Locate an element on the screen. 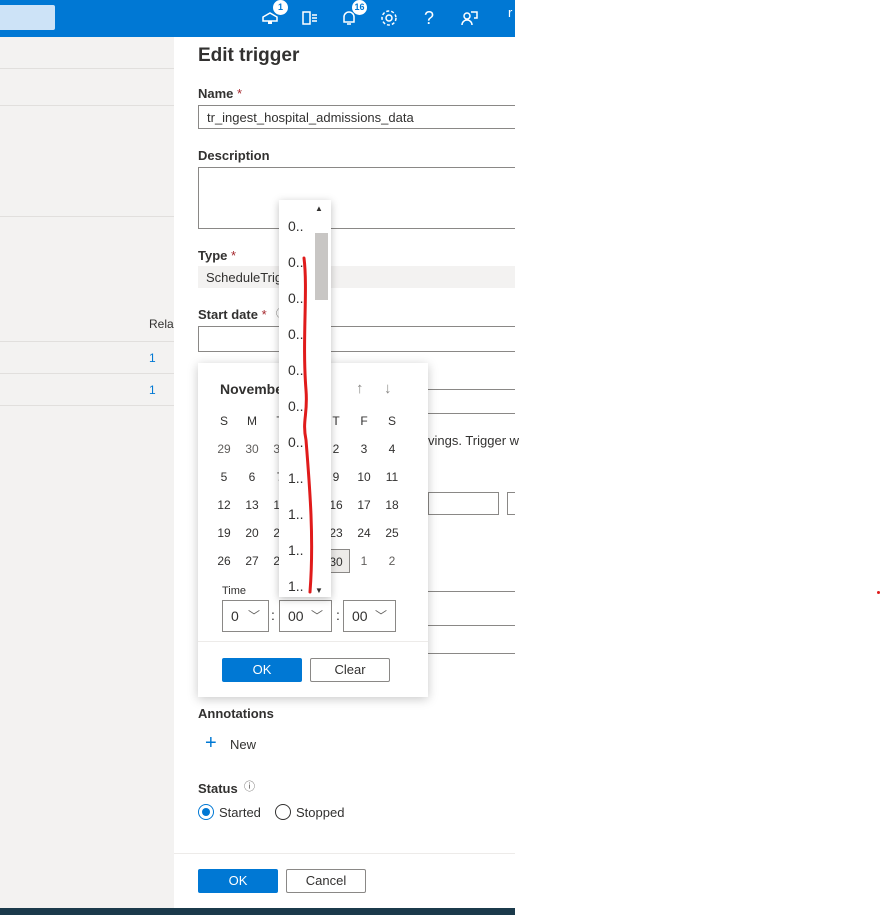  info-icon: ⓘ is located at coordinates (249, 786).